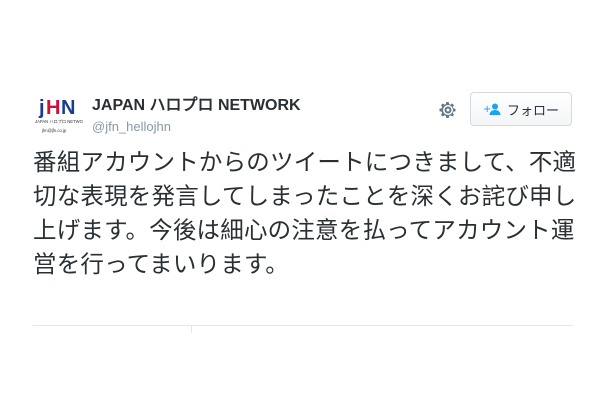 This screenshot has width=610, height=400. Describe the element at coordinates (196, 127) in the screenshot. I see `screen-name: @jfn_hellojhn` at that location.